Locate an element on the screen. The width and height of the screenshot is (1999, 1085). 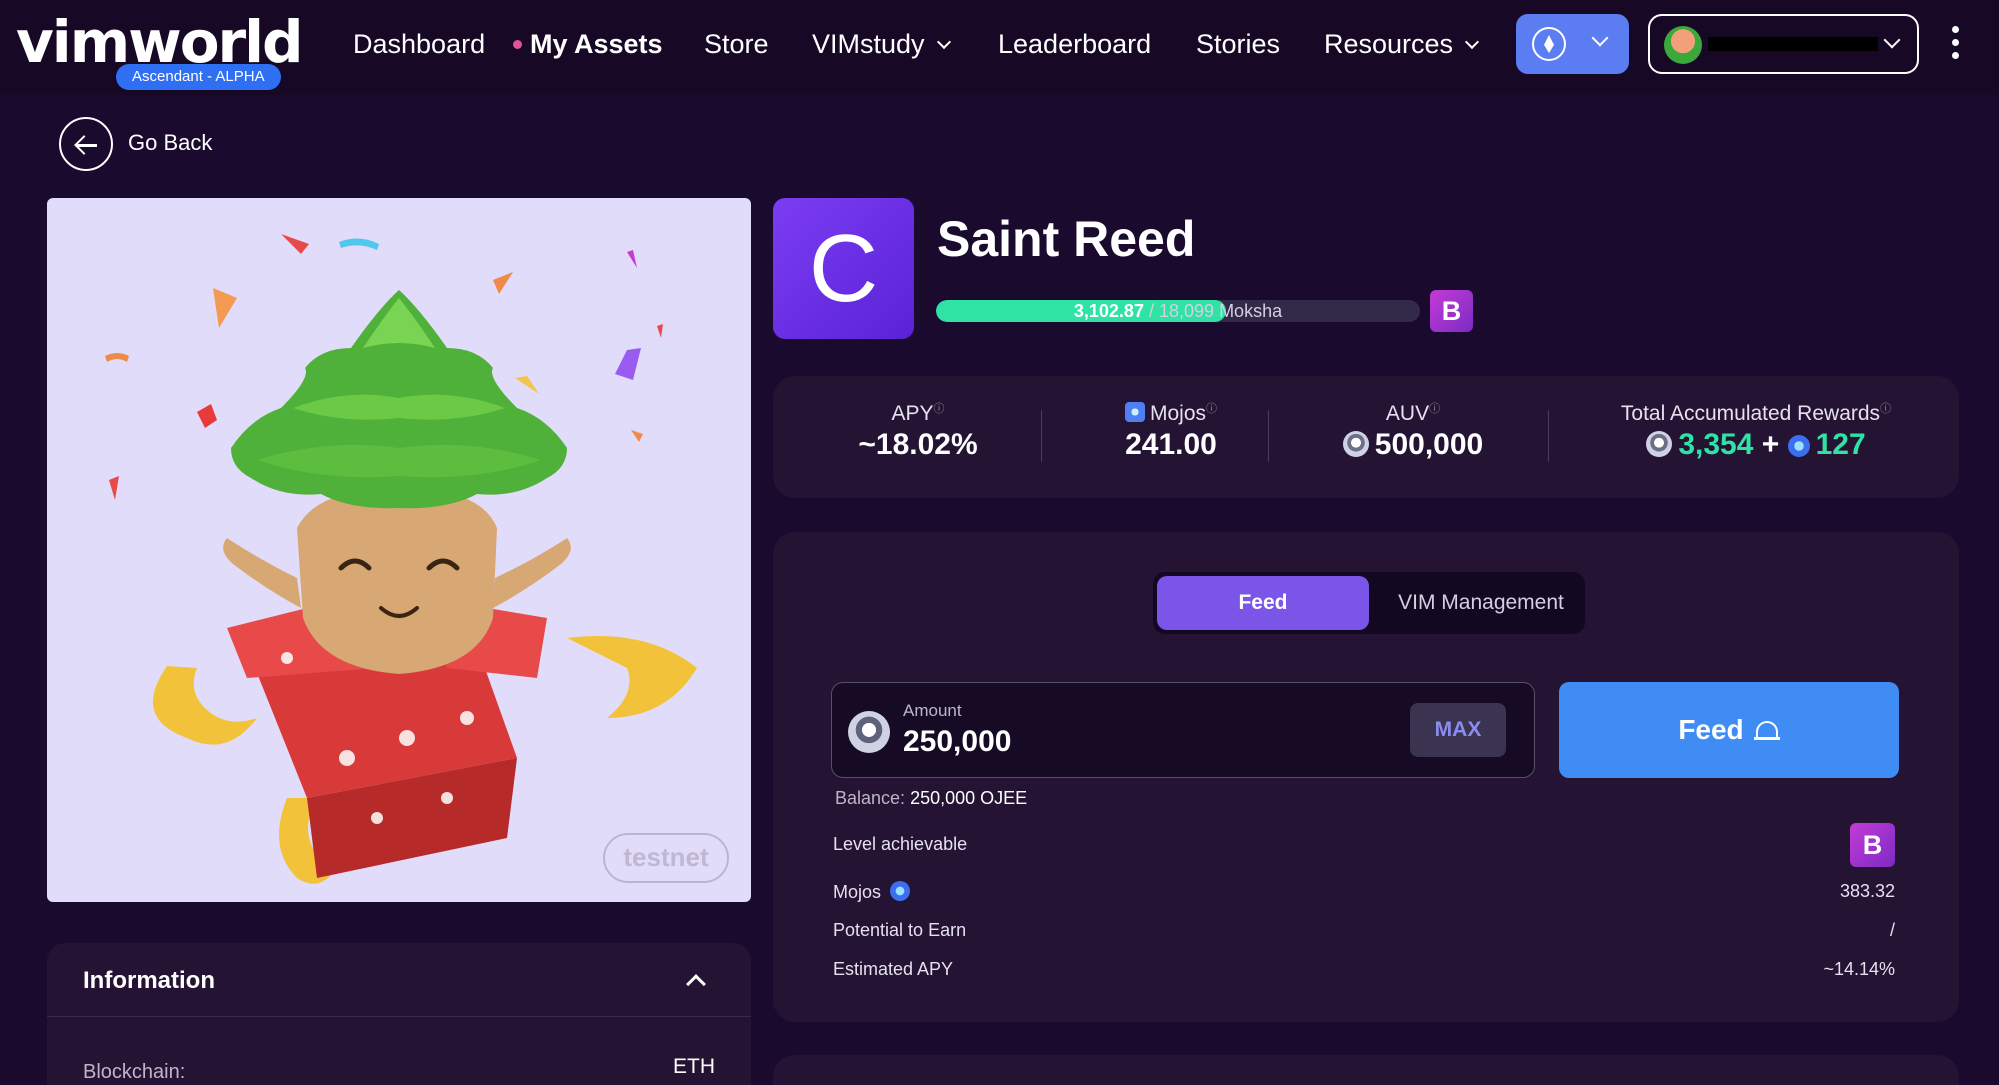
information-title: Information is located at coordinates (149, 980).